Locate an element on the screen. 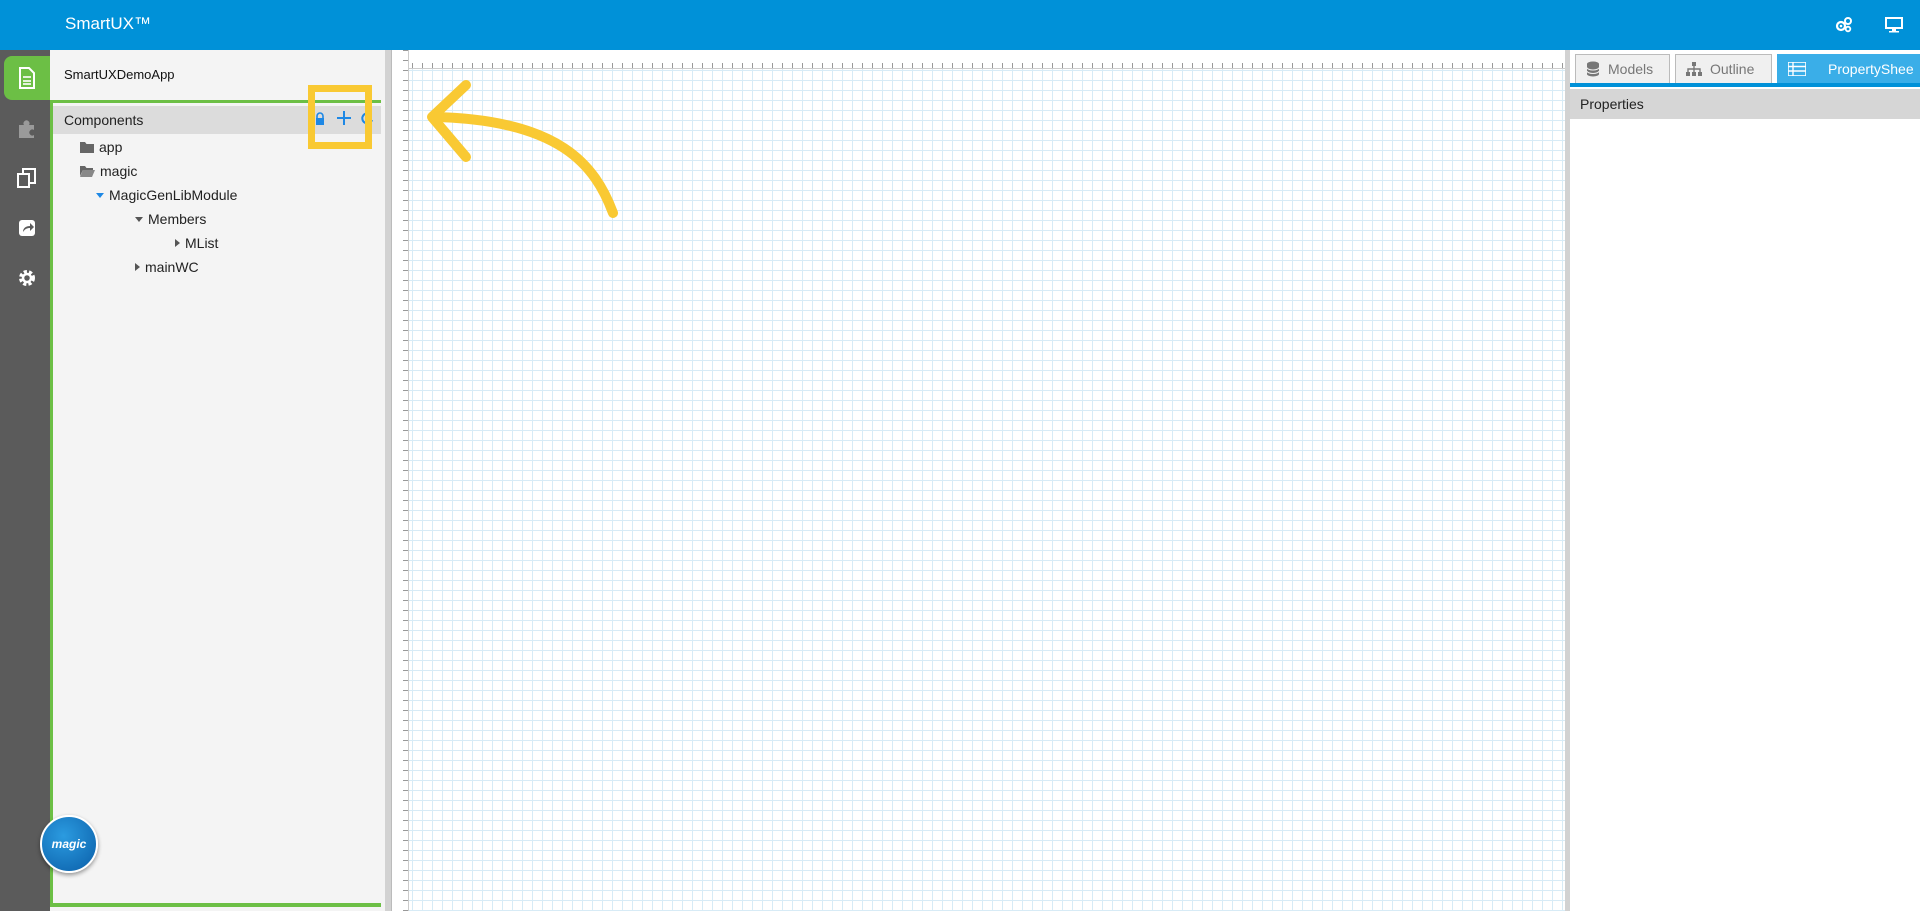  monitor-icon is located at coordinates (1894, 25).